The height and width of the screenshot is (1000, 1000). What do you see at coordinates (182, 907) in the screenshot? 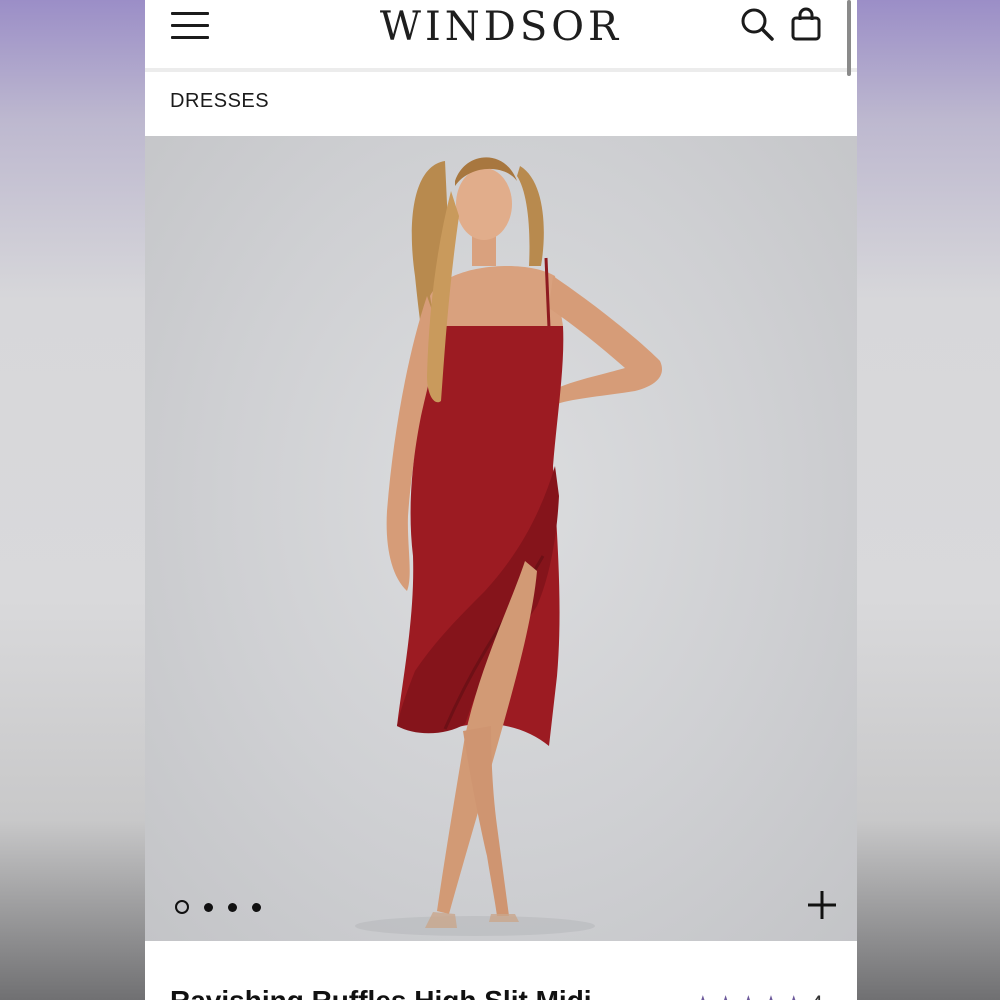
I see `carousel-dot-active` at bounding box center [182, 907].